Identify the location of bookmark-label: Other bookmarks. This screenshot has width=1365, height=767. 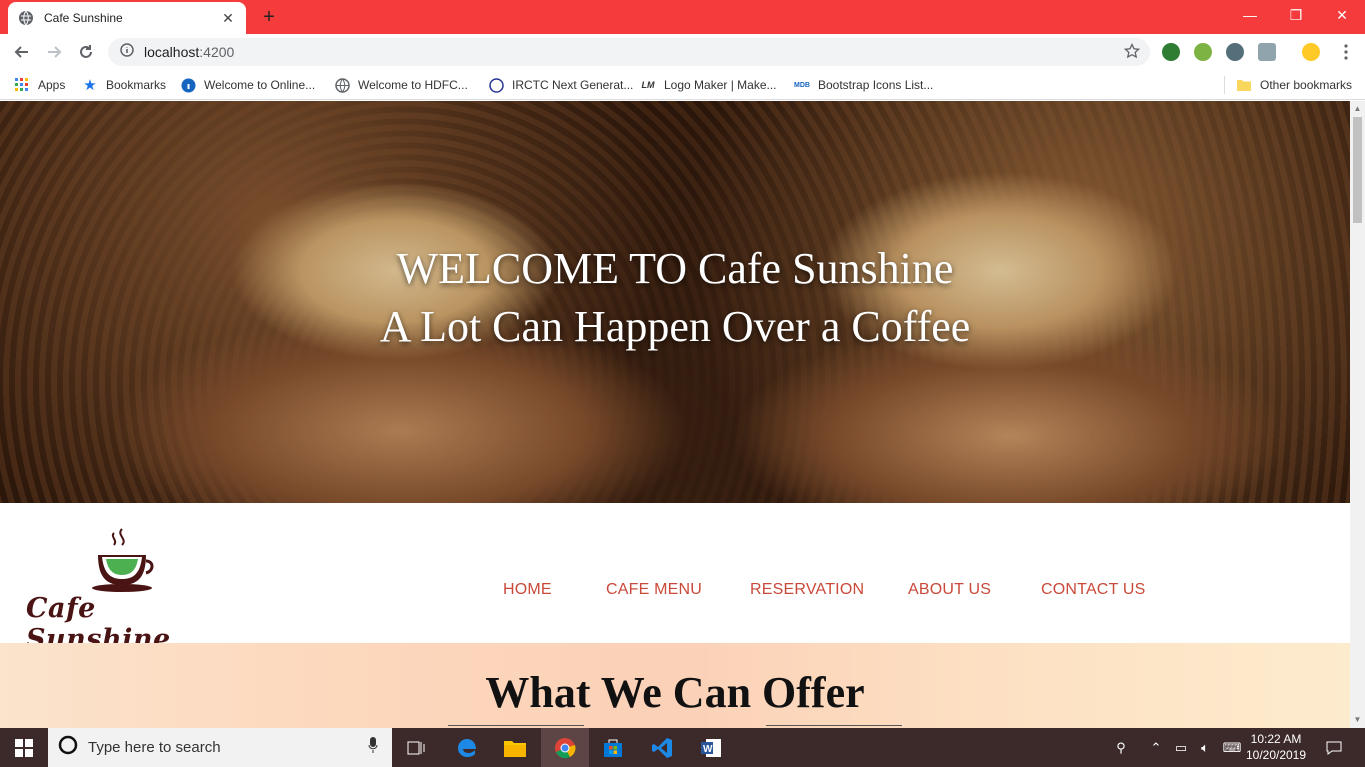
(1306, 85).